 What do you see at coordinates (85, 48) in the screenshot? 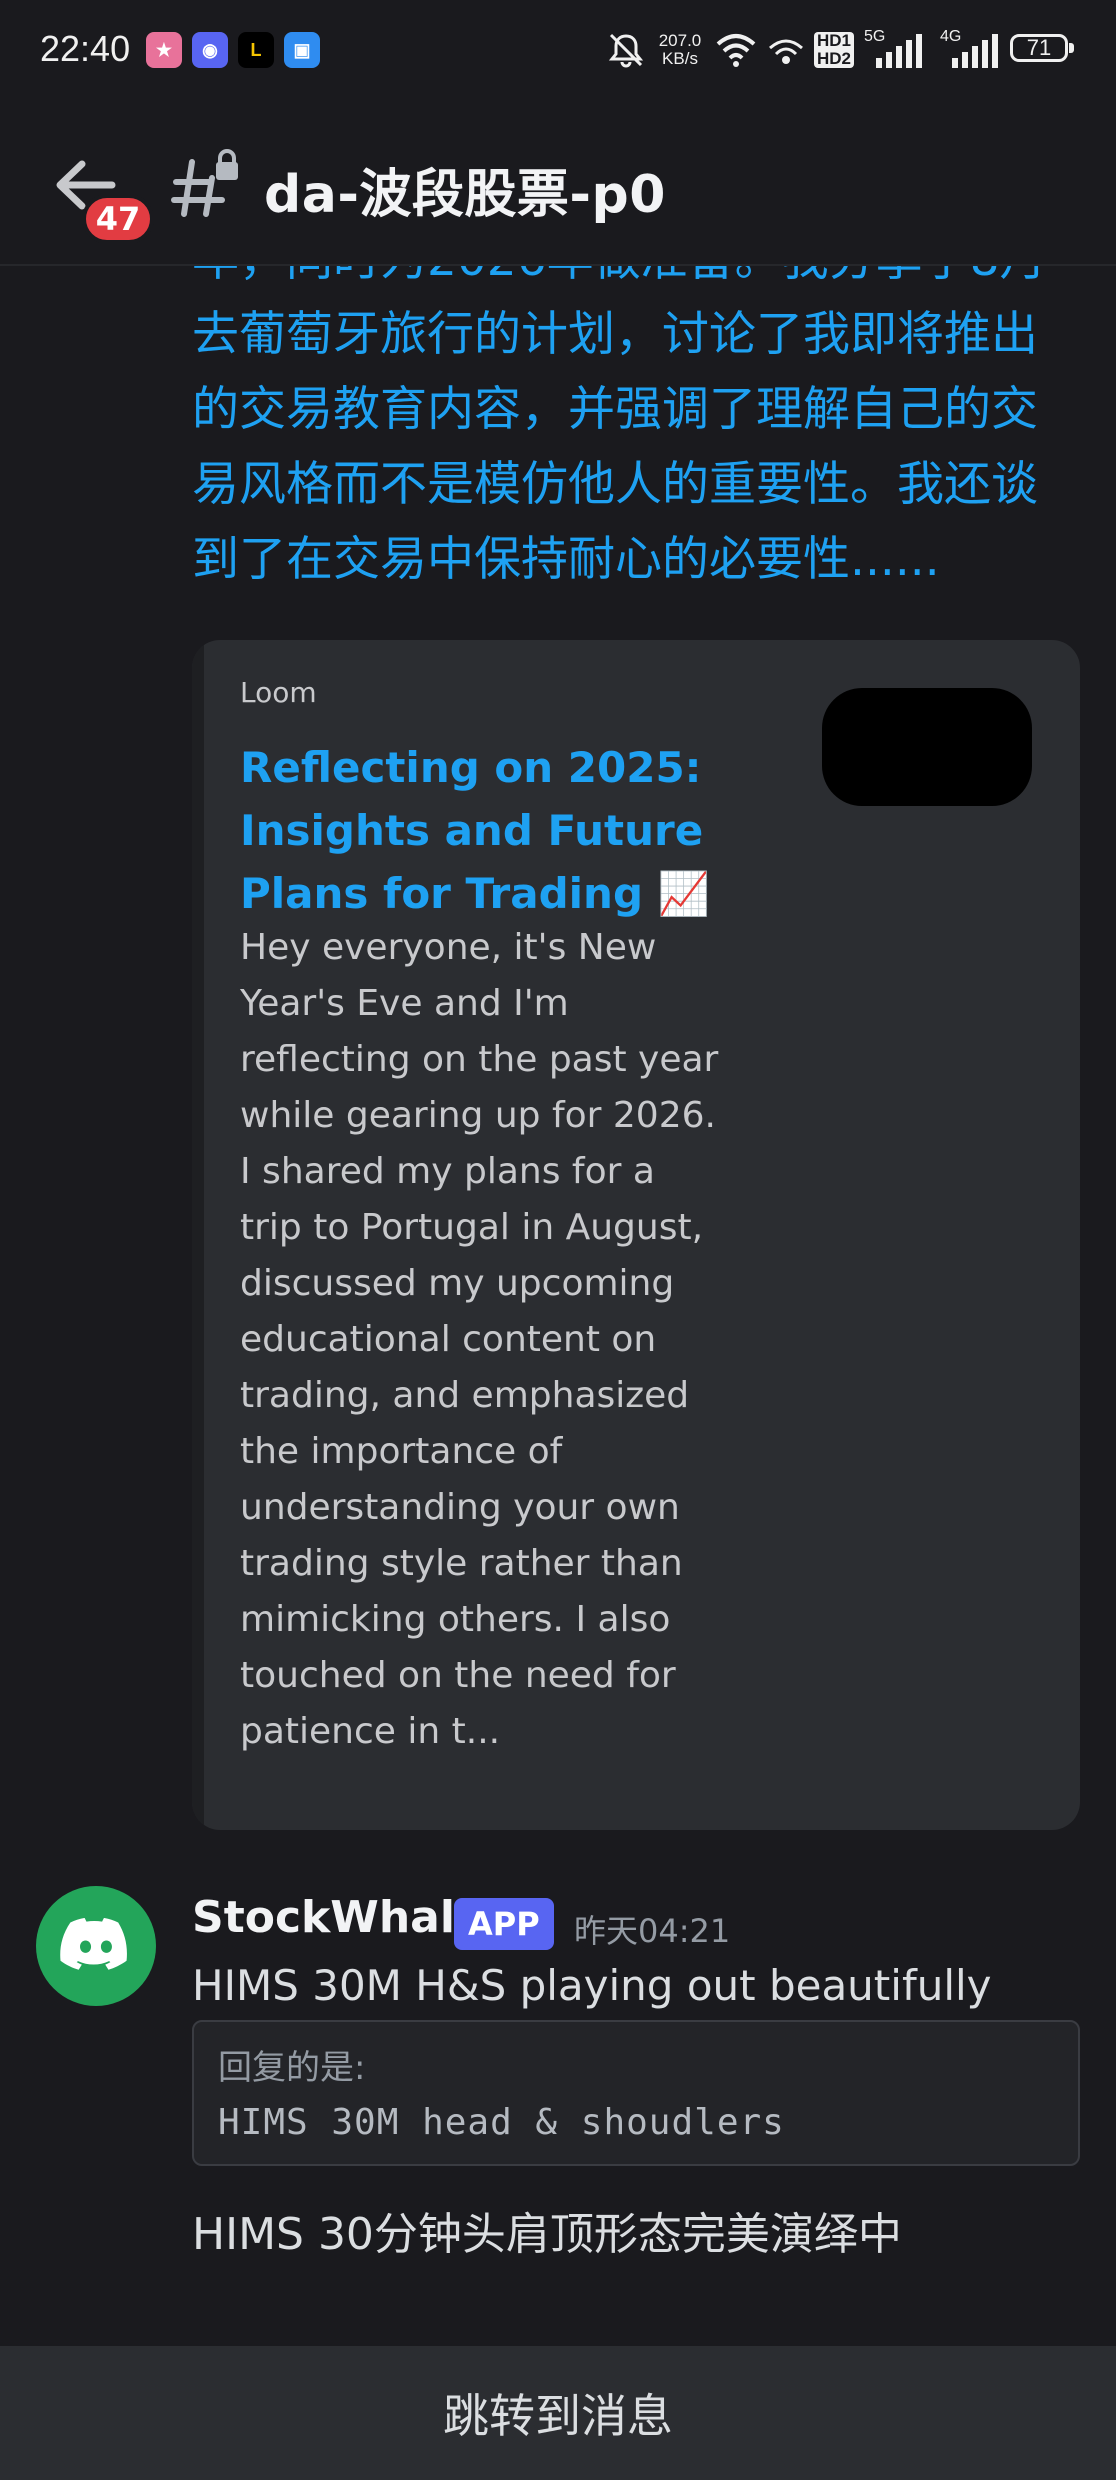
I see `status-time: 22:40` at bounding box center [85, 48].